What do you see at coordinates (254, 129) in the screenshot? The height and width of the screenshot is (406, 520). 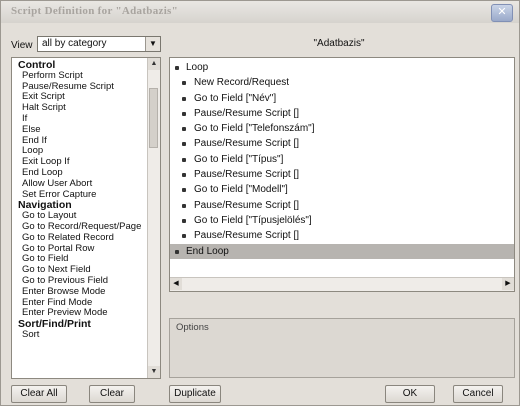 I see `script-step-label: Go to Field ["Telefonszám"]` at bounding box center [254, 129].